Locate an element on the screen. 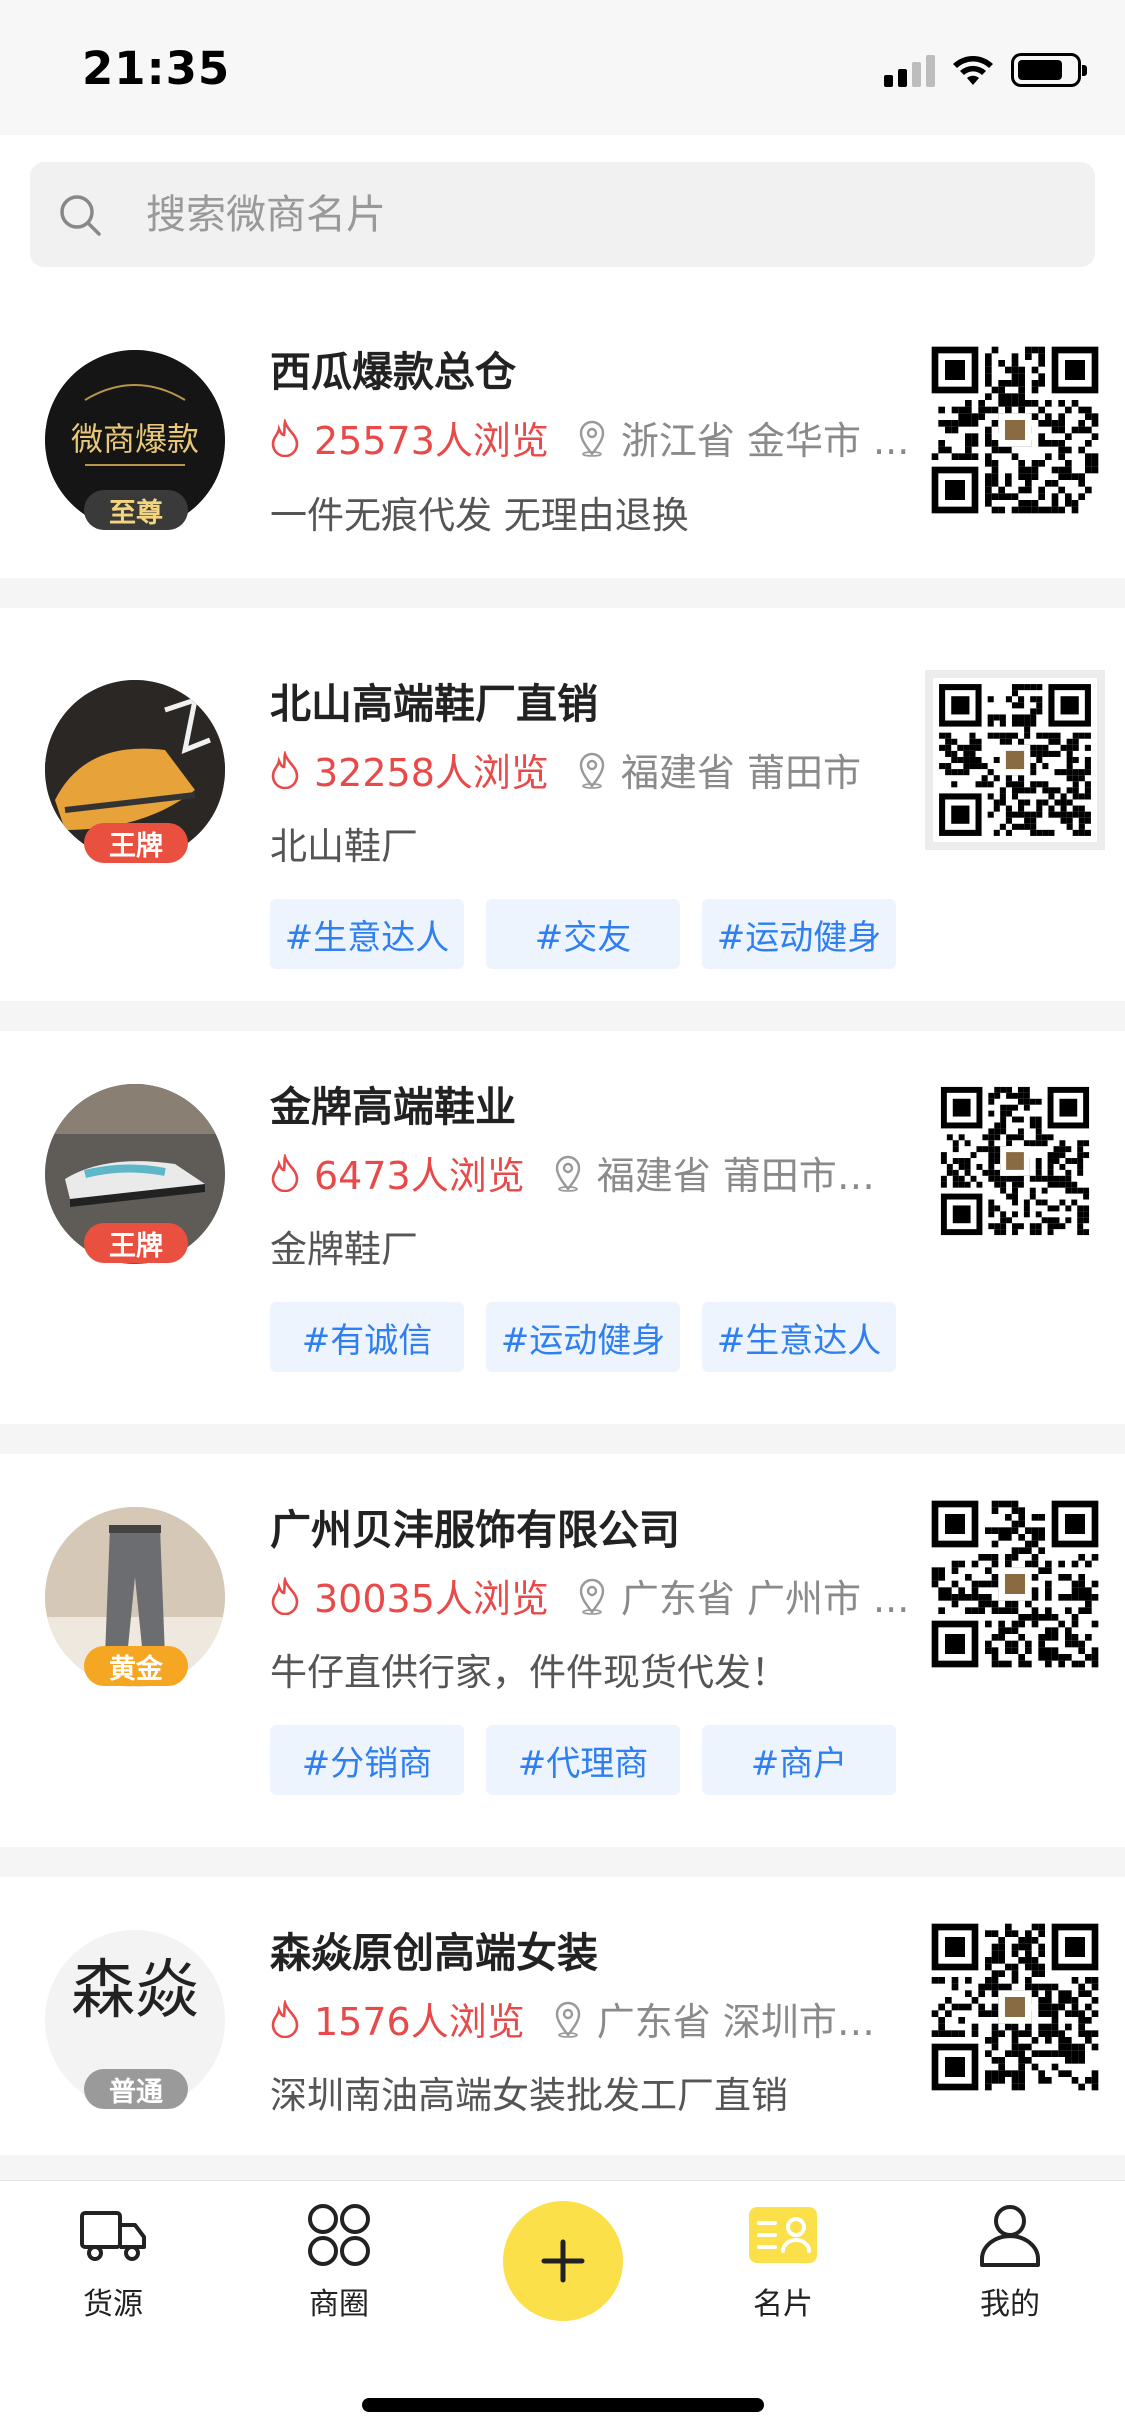 Image resolution: width=1125 pixels, height=2436 pixels. tag-item: #有诚信 is located at coordinates (367, 1337).